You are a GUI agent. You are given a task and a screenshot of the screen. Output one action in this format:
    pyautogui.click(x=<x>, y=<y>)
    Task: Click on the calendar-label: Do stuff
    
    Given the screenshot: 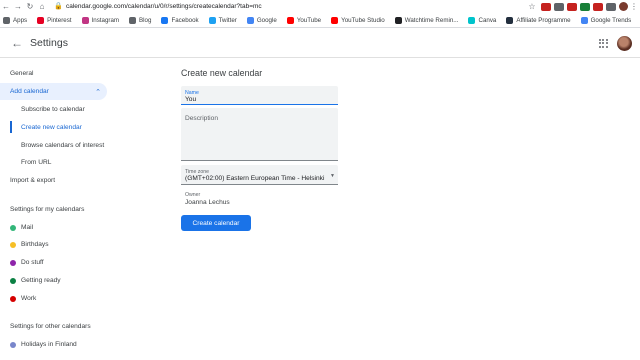 What is the action you would take?
    pyautogui.click(x=32, y=262)
    